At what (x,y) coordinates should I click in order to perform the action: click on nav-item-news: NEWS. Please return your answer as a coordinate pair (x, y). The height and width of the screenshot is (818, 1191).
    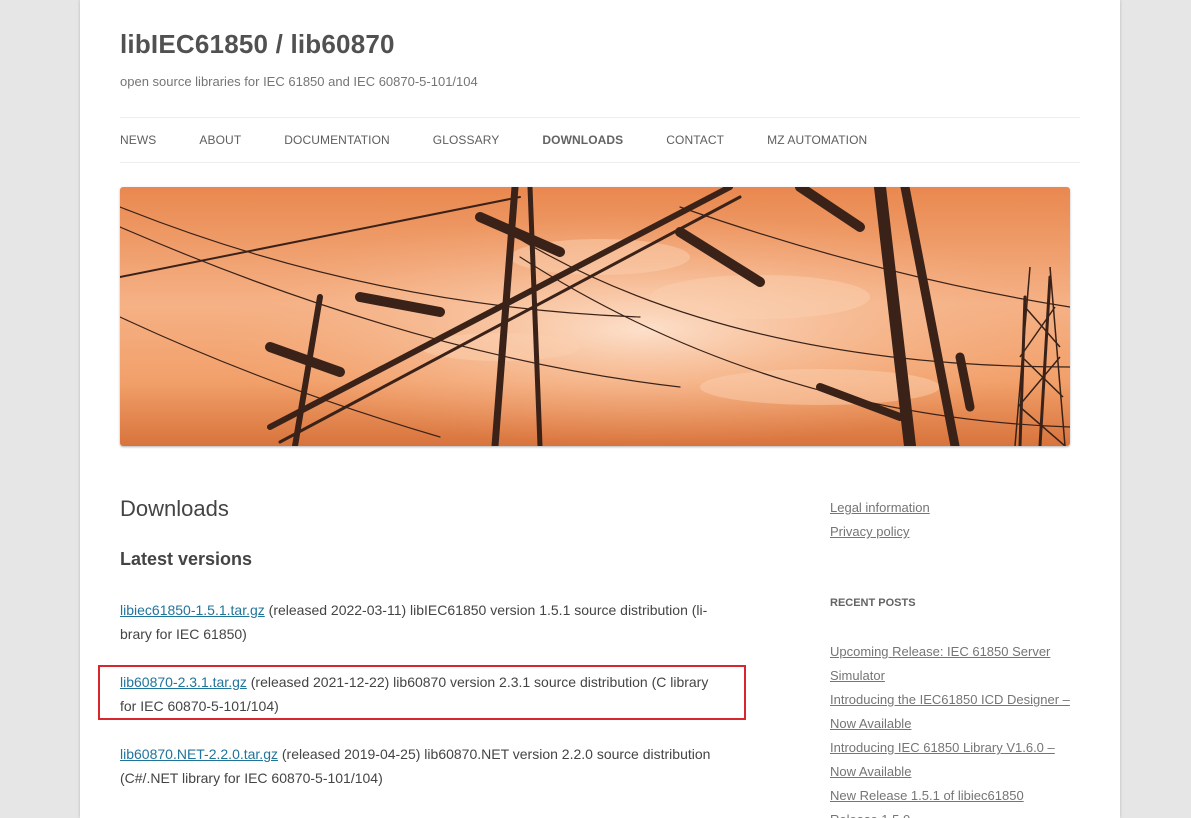
    Looking at the image, I should click on (138, 140).